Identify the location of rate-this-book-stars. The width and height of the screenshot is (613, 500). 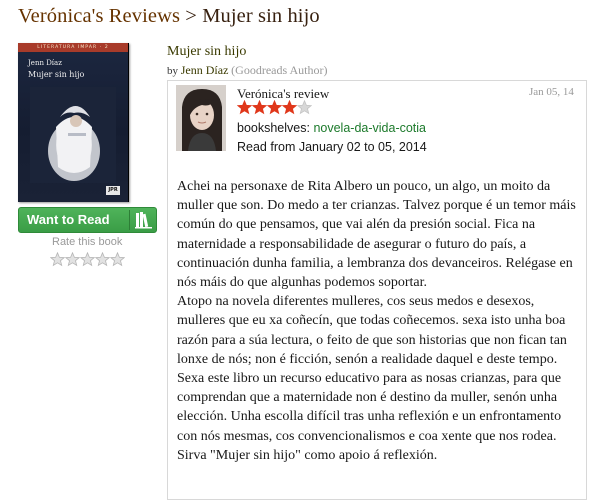
(87, 259).